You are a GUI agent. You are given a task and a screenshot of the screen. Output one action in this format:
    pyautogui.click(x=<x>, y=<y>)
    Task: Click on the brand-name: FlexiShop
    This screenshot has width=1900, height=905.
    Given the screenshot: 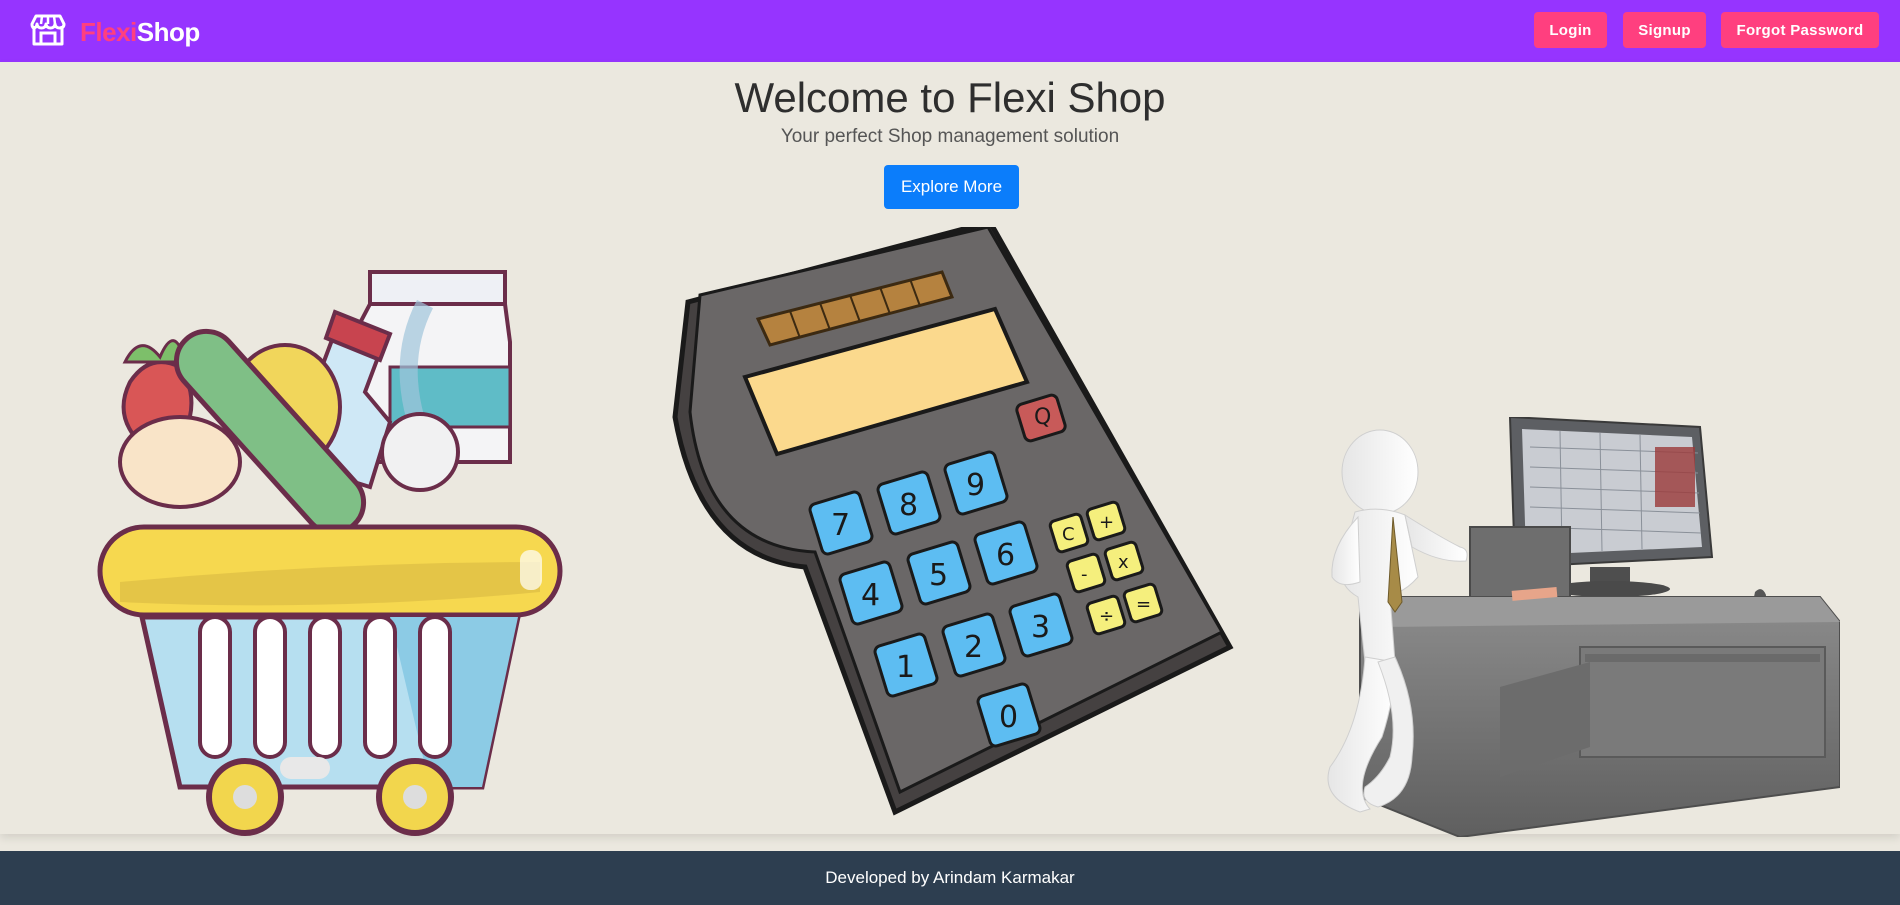 What is the action you would take?
    pyautogui.click(x=140, y=32)
    